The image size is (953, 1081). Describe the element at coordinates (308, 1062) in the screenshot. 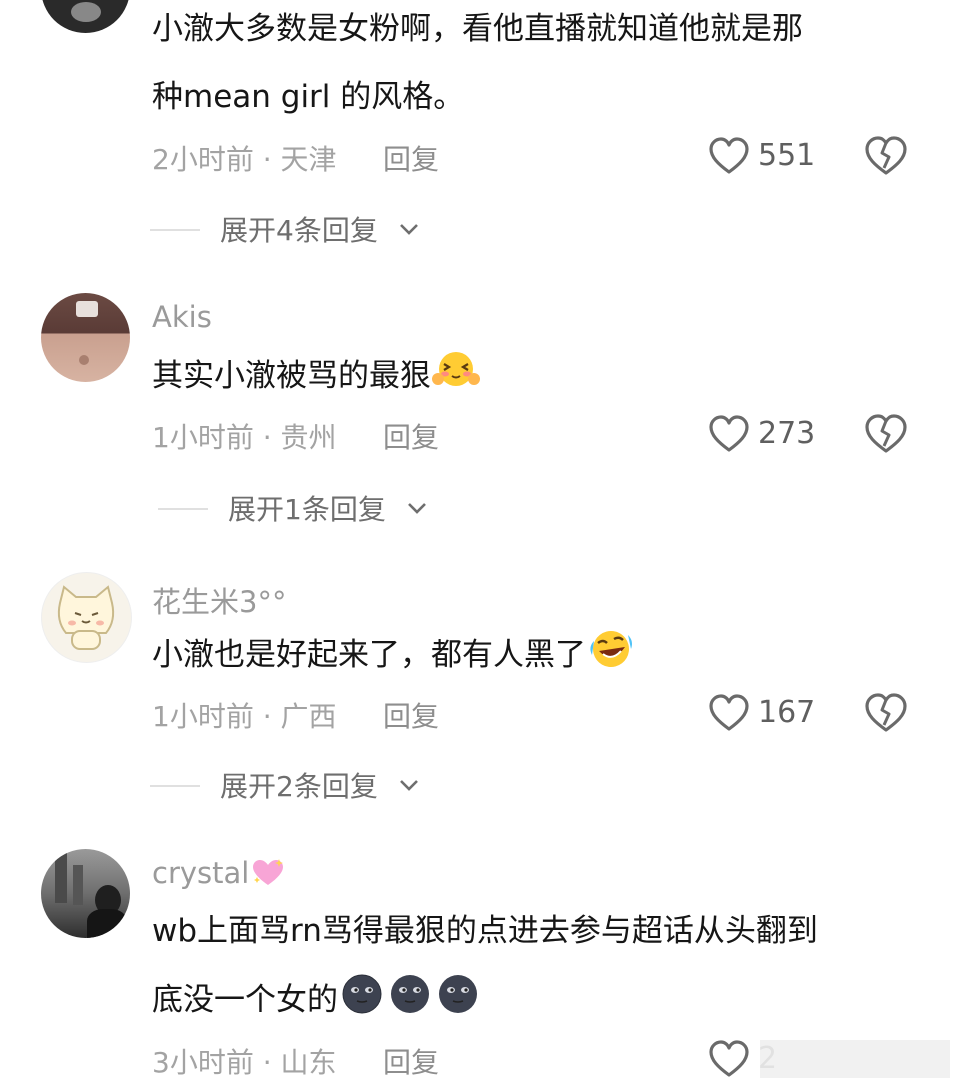

I see `comment-location: 山东` at that location.